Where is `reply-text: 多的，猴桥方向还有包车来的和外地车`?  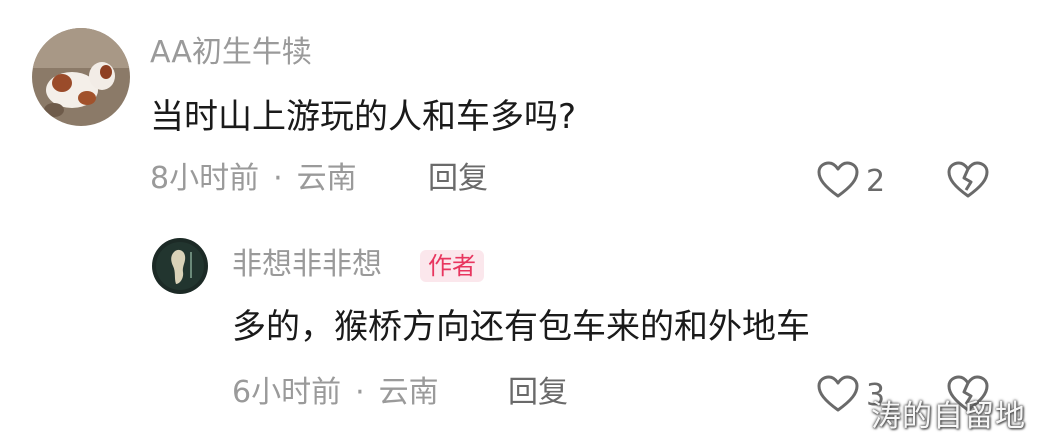 reply-text: 多的，猴桥方向还有包车来的和外地车 is located at coordinates (521, 327).